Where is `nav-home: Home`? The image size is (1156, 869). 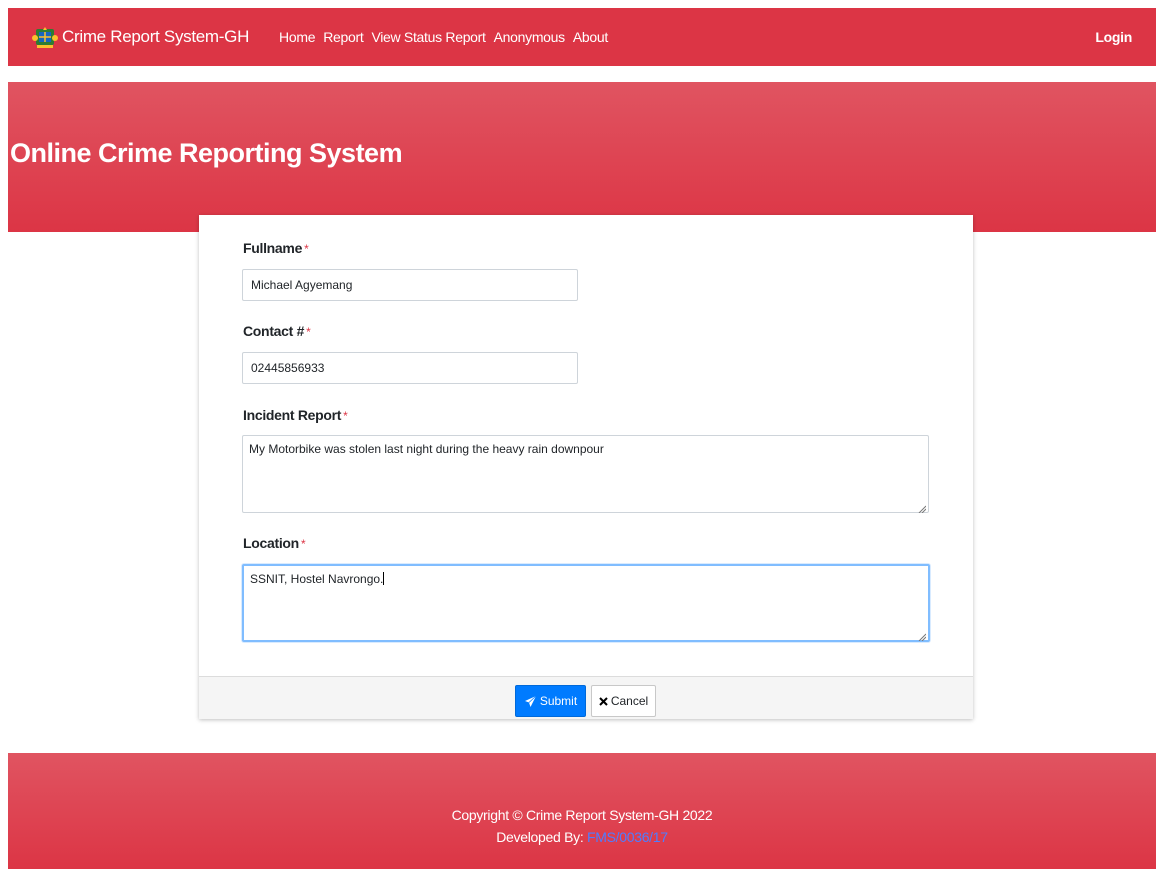
nav-home: Home is located at coordinates (297, 37).